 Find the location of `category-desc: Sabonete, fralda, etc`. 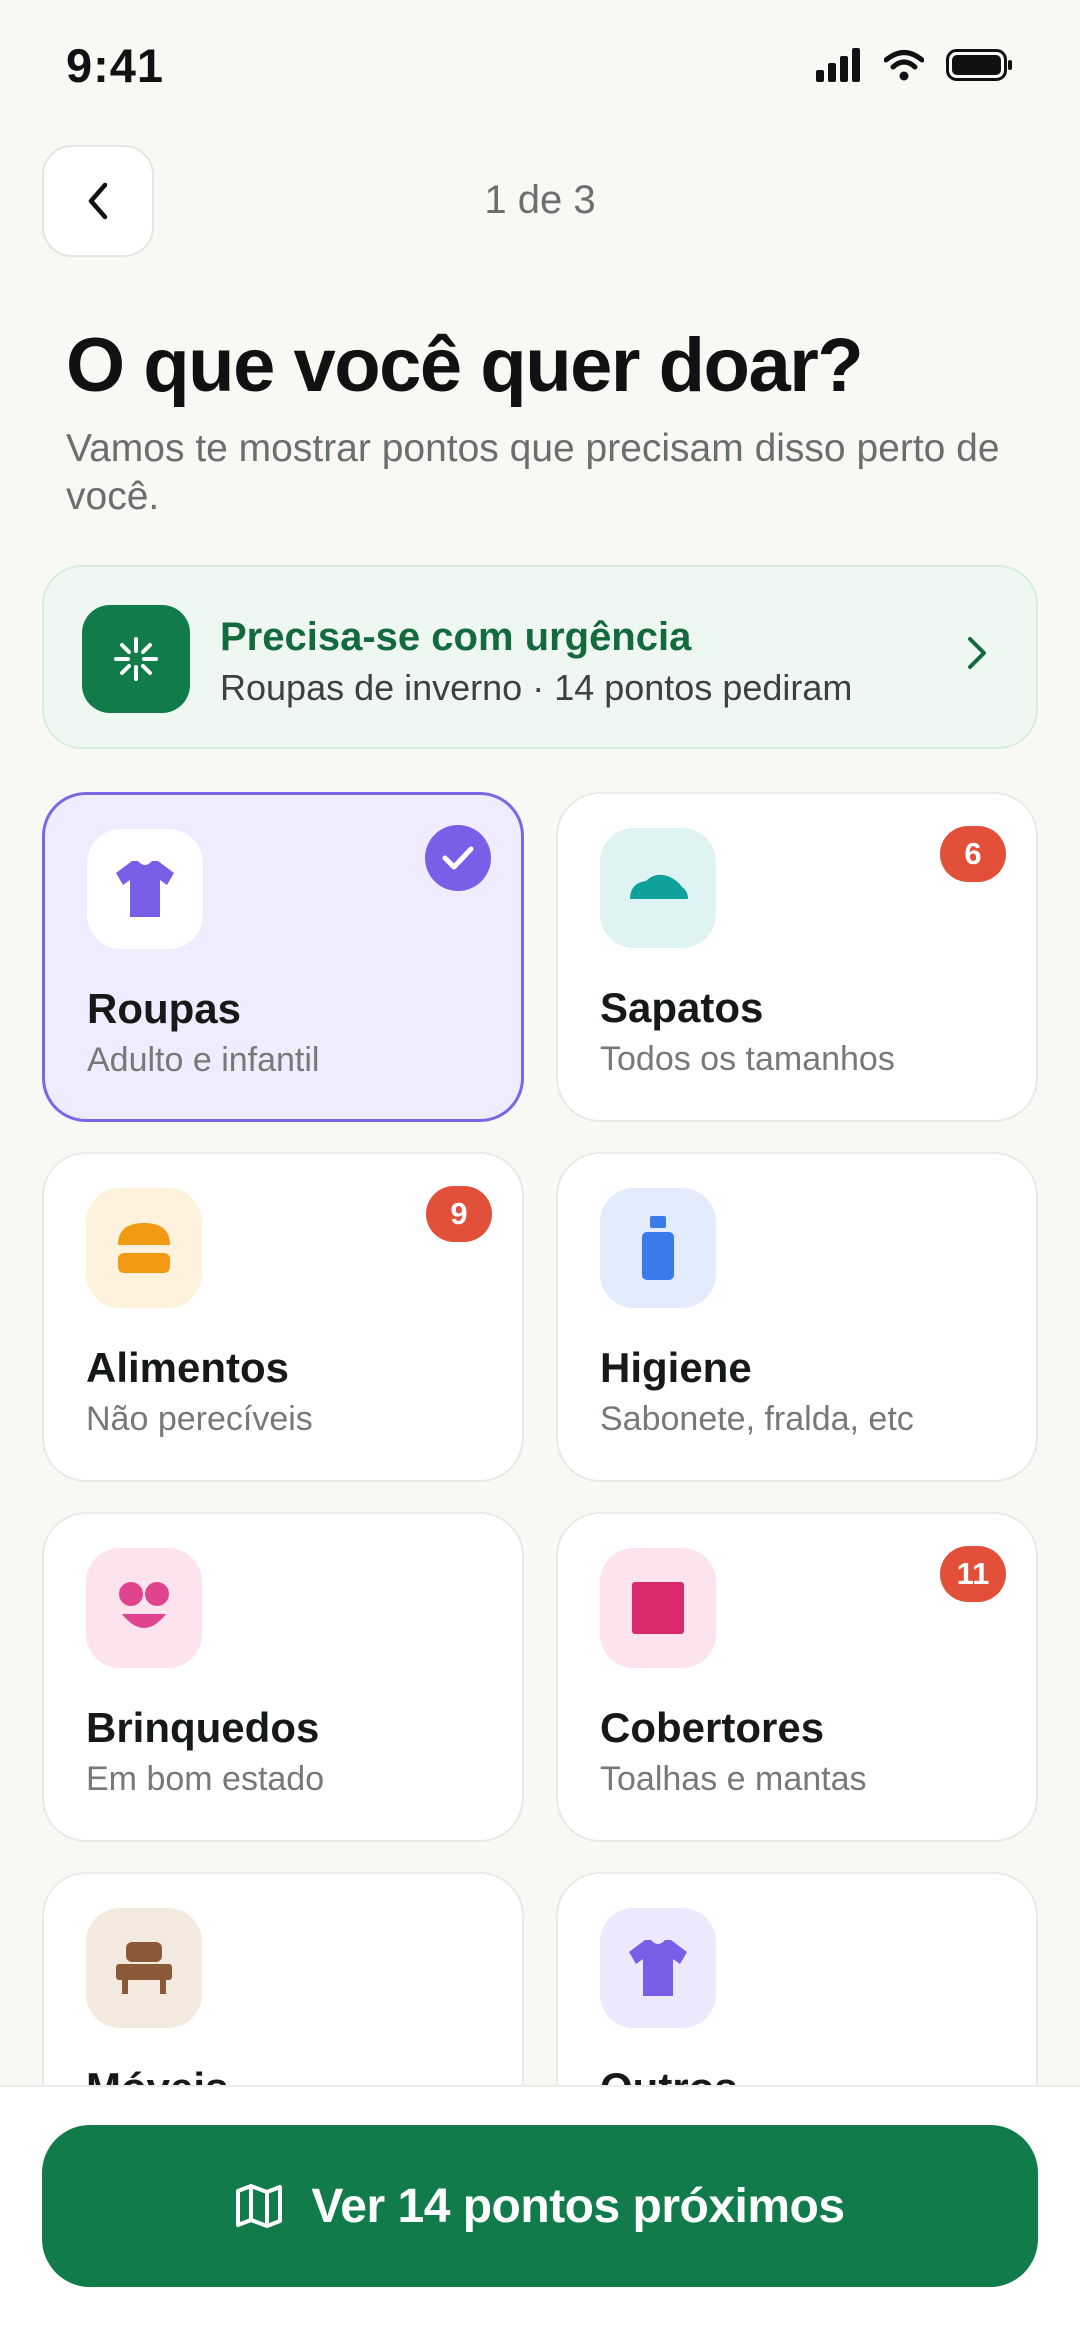

category-desc: Sabonete, fralda, etc is located at coordinates (757, 1419).